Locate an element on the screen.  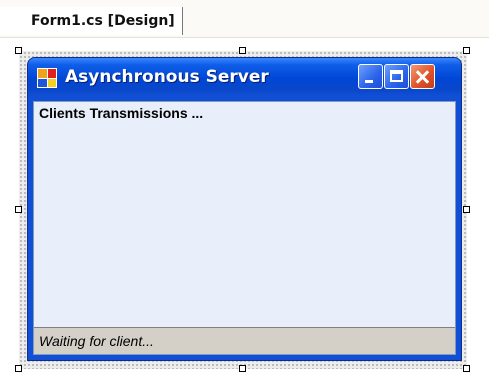
form-title: Asynchronous Server is located at coordinates (167, 77).